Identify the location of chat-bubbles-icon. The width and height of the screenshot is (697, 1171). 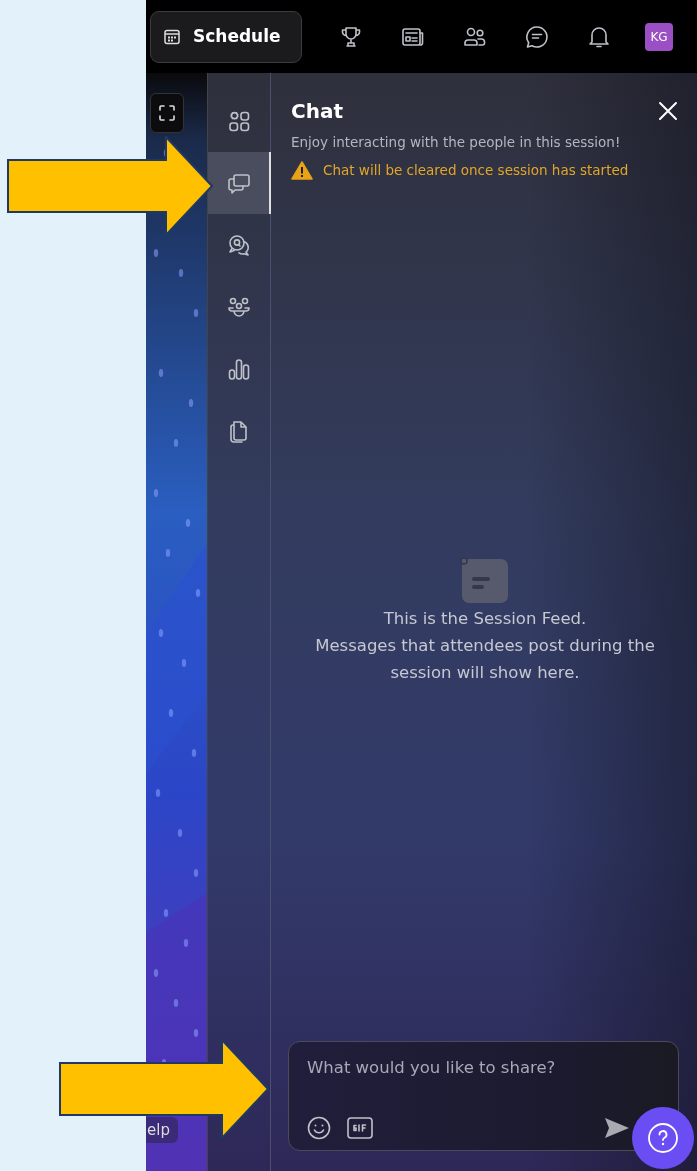
(238, 183).